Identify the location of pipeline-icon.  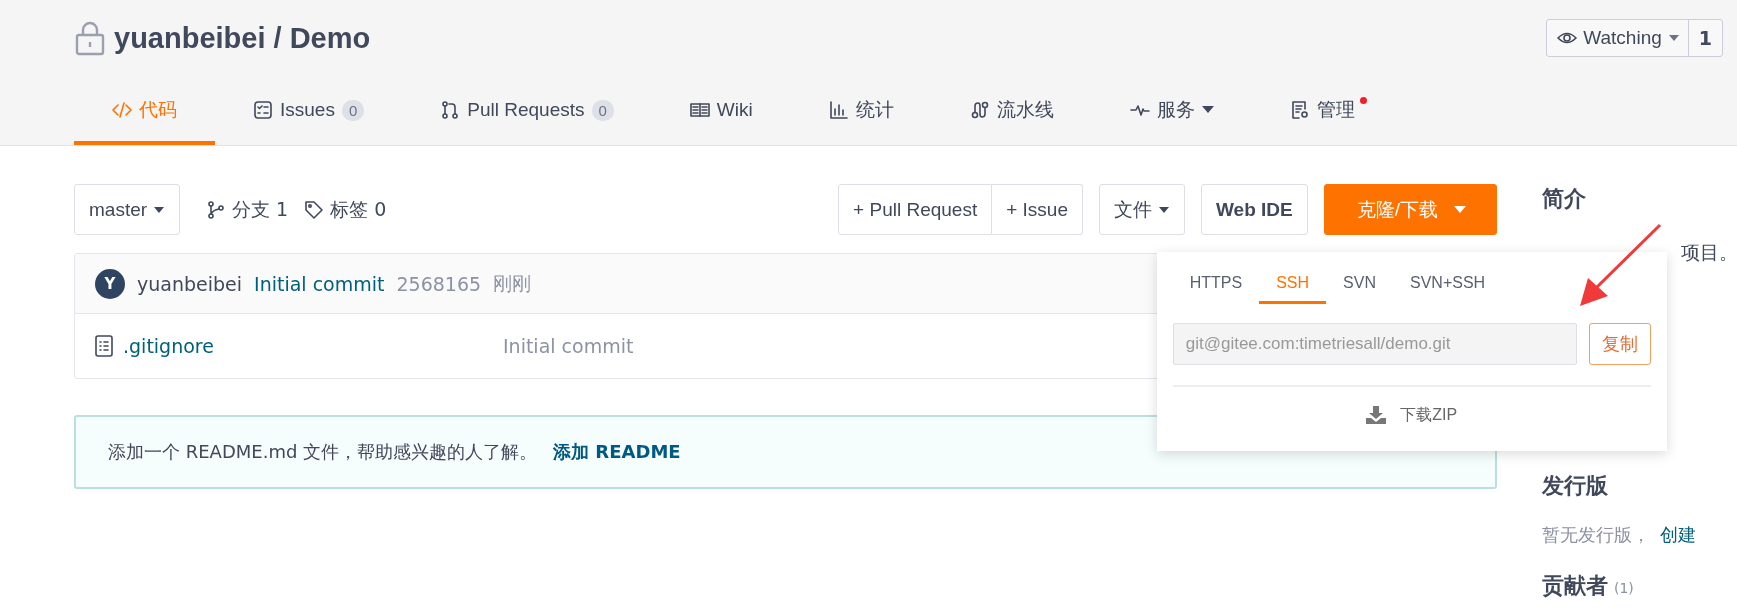
(979, 110).